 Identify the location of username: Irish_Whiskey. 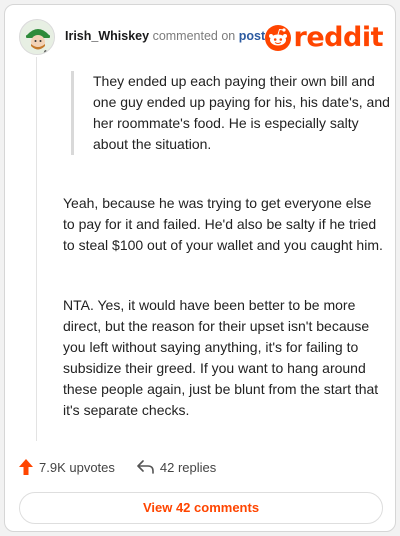
(107, 36).